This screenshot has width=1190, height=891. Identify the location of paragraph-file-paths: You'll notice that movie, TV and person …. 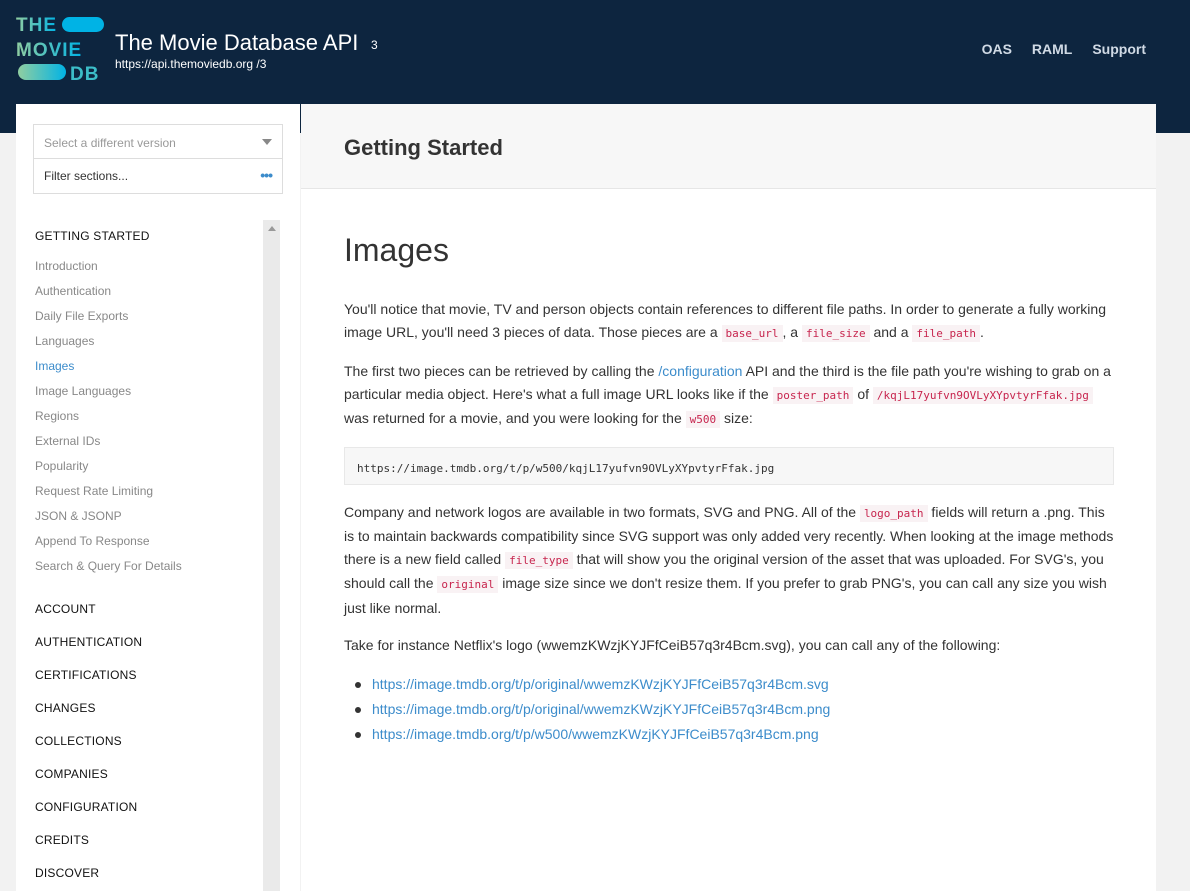
(725, 321).